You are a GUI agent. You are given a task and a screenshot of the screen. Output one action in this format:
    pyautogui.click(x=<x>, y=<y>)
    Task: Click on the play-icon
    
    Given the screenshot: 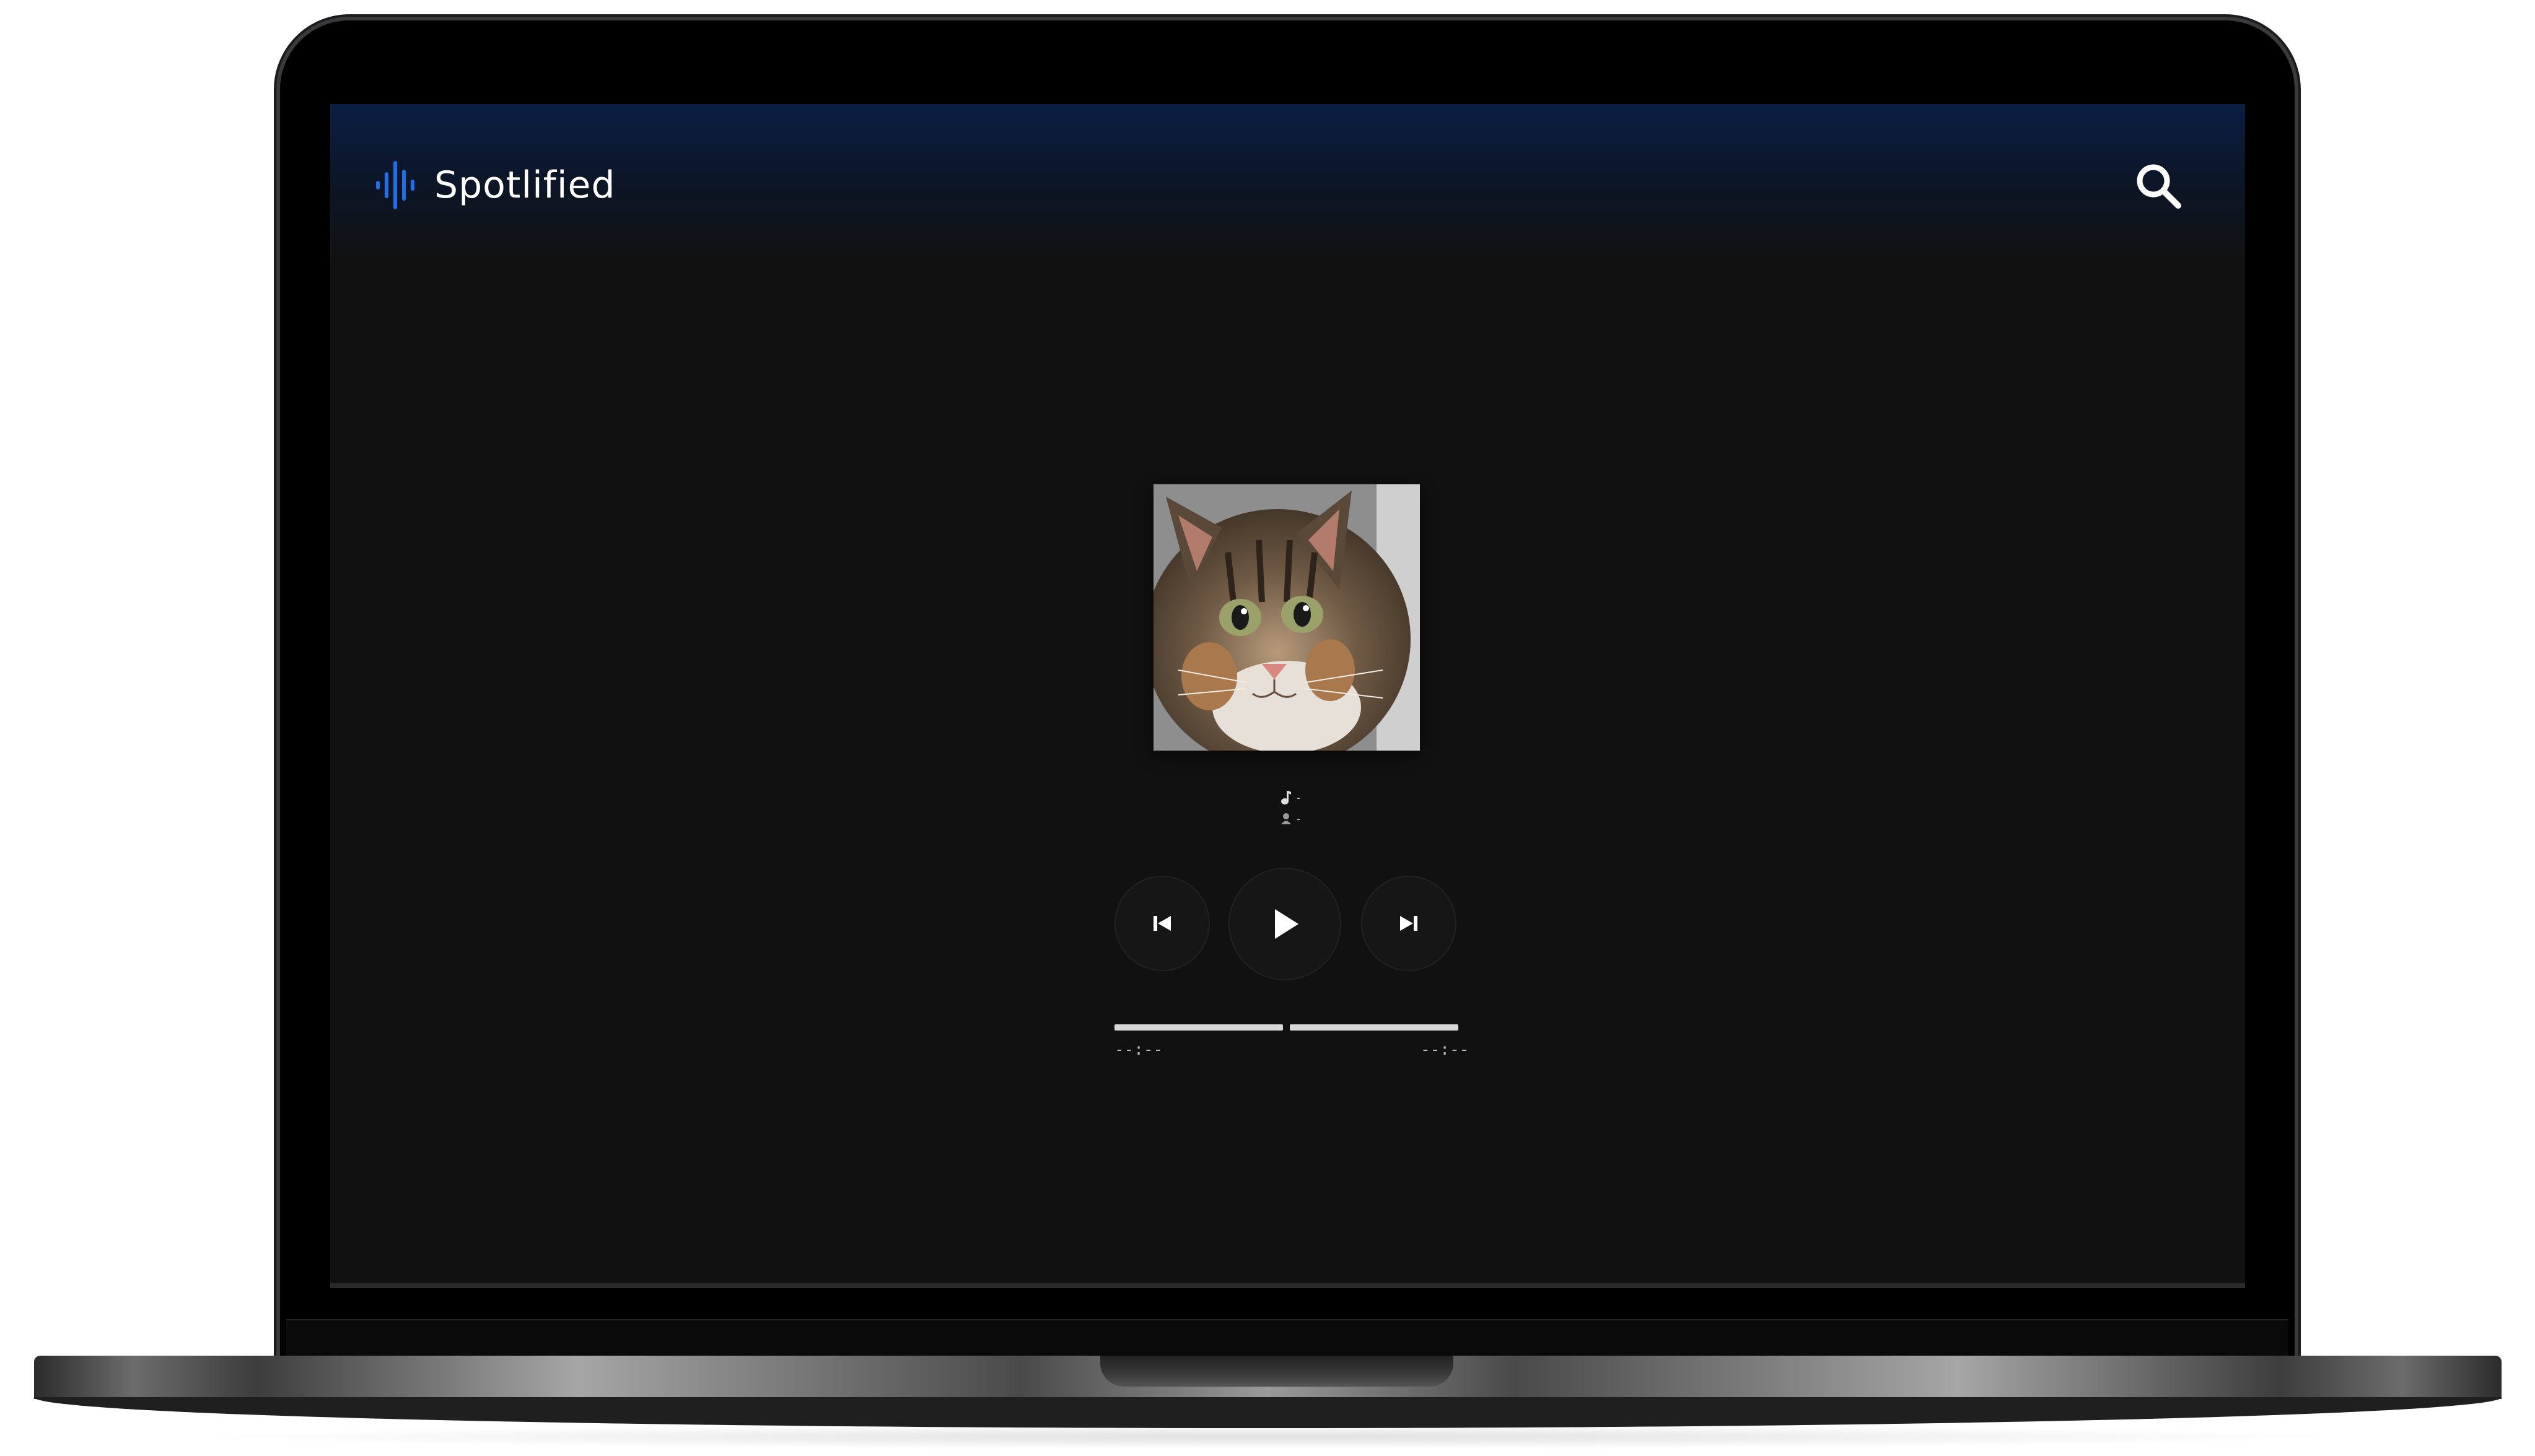 What is the action you would take?
    pyautogui.click(x=1286, y=924)
    